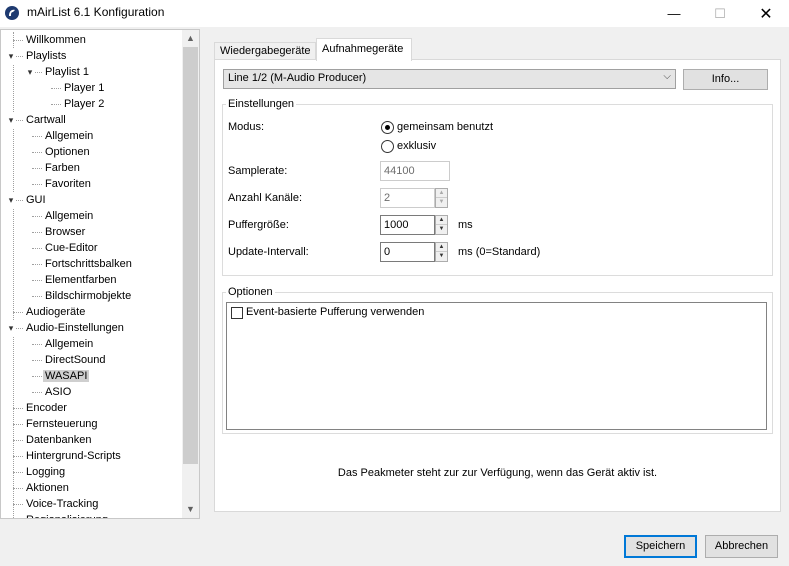 The width and height of the screenshot is (789, 566). I want to click on tree-item: Voice-Tracking, so click(62, 504).